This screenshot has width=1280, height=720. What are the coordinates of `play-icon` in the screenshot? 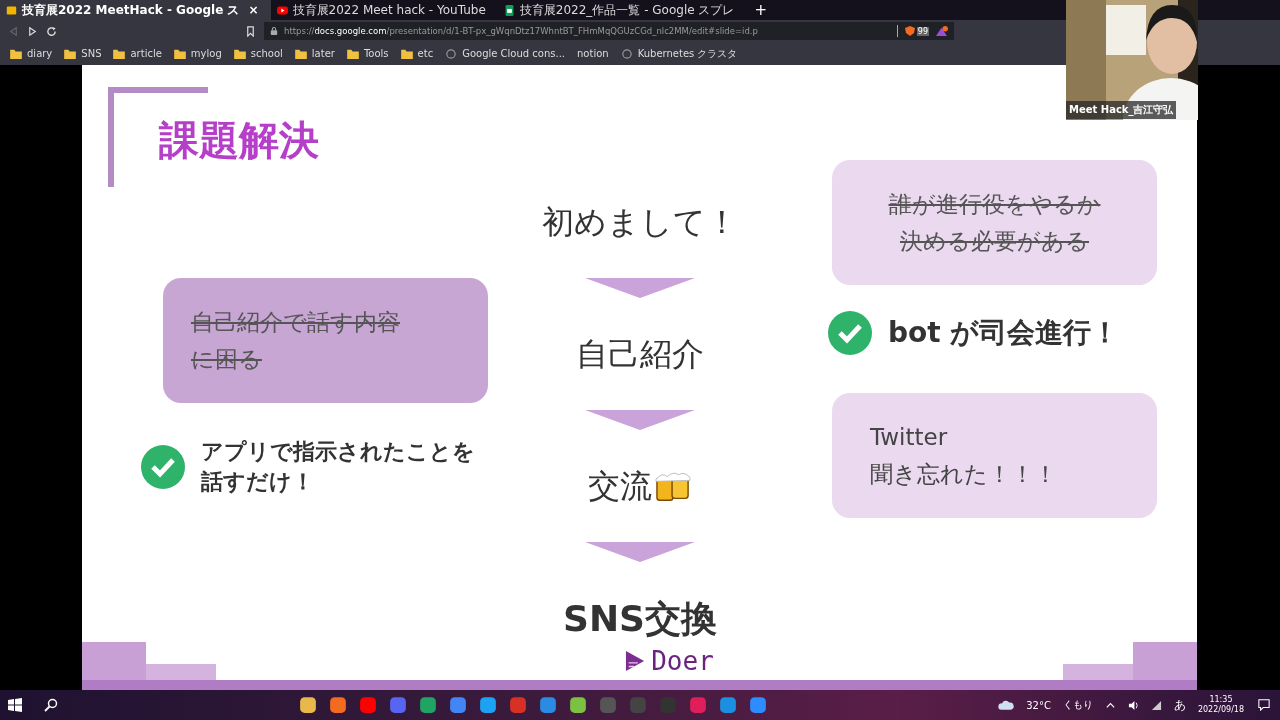 It's located at (282, 10).